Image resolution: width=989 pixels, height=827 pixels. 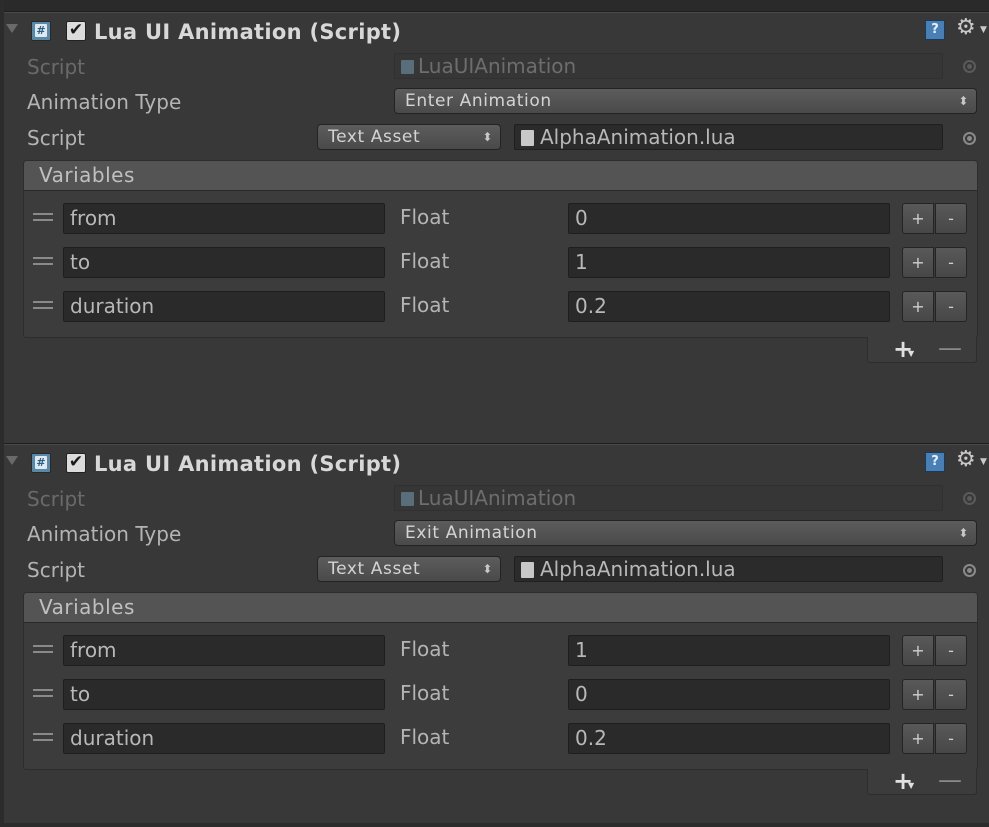 What do you see at coordinates (500, 262) in the screenshot?
I see `variable-row: to Float 1 + -` at bounding box center [500, 262].